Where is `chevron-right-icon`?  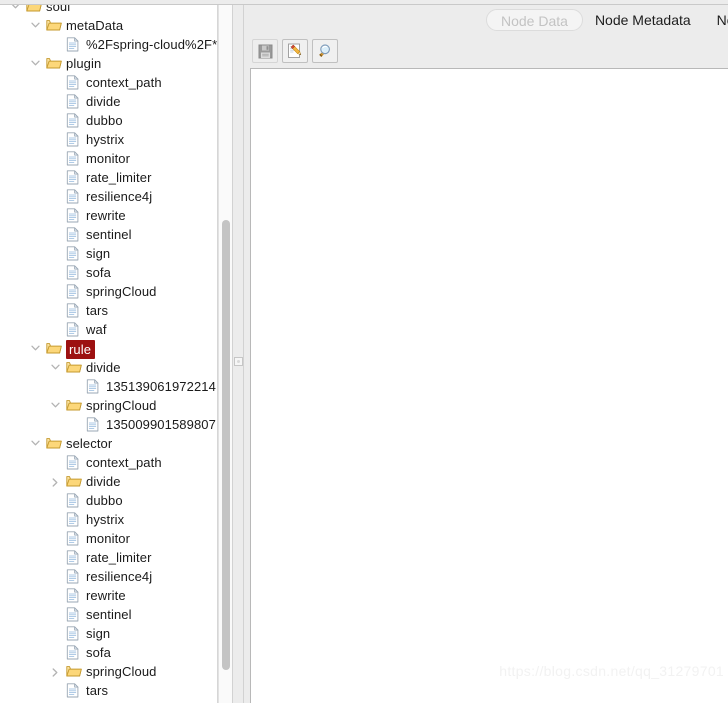
chevron-right-icon is located at coordinates (55, 482).